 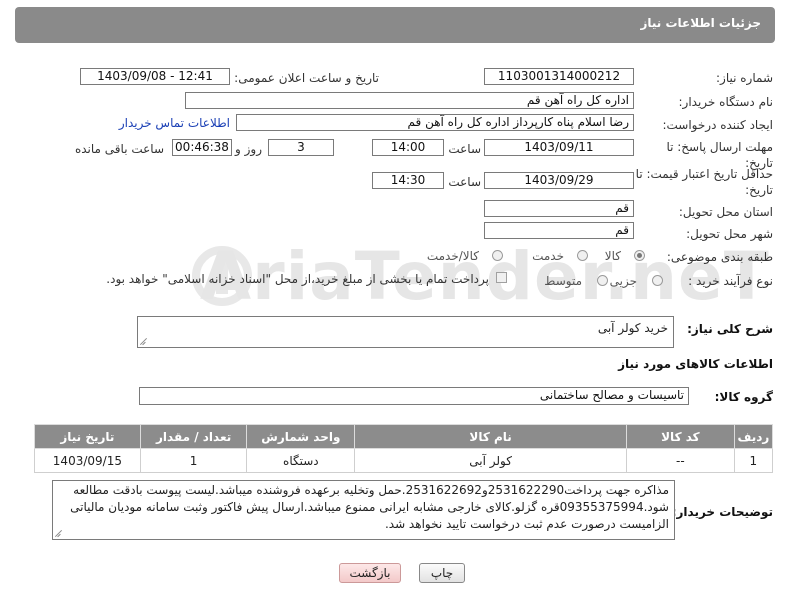 What do you see at coordinates (414, 396) in the screenshot?
I see `goods-group-field: تاسیسات و مصالح ساختمانی` at bounding box center [414, 396].